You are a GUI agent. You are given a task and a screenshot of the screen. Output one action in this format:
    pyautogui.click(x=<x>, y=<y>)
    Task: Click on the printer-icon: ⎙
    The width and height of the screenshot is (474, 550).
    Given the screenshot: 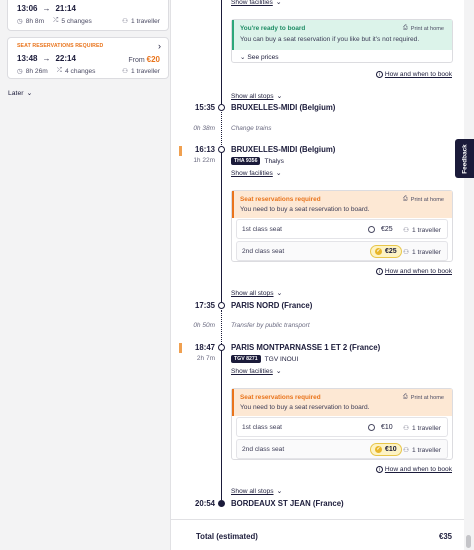 What is the action you would take?
    pyautogui.click(x=405, y=199)
    